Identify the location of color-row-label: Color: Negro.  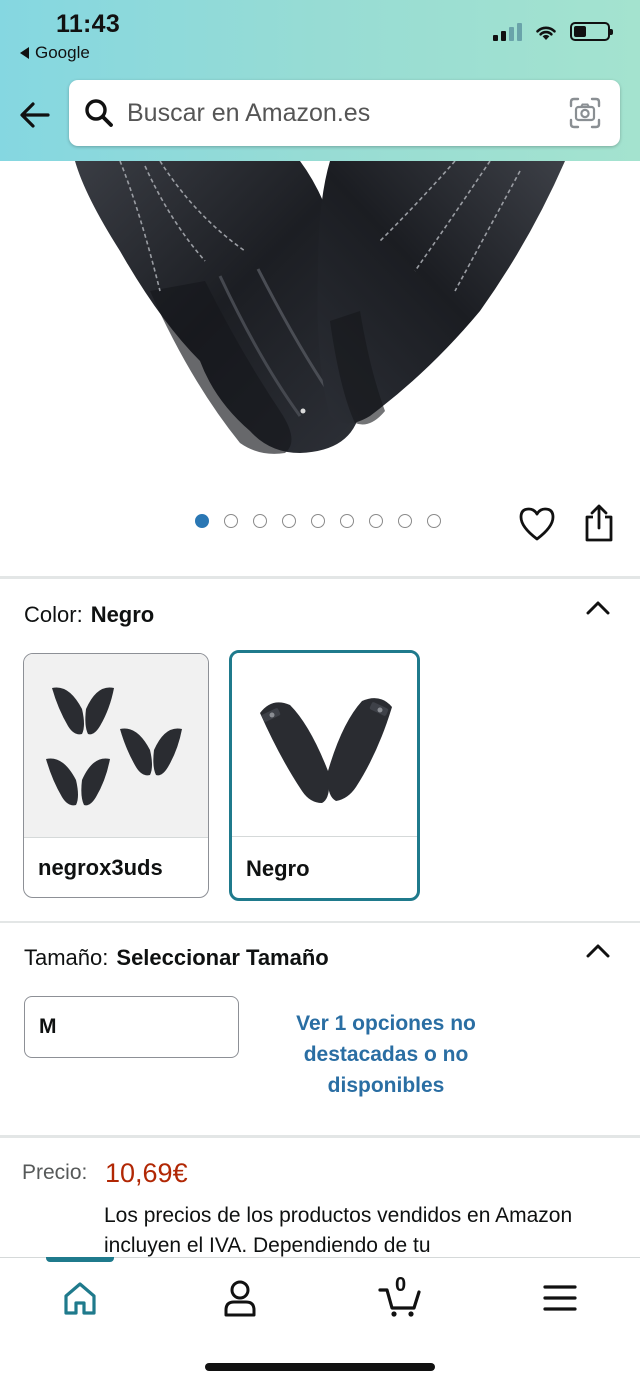
(89, 615).